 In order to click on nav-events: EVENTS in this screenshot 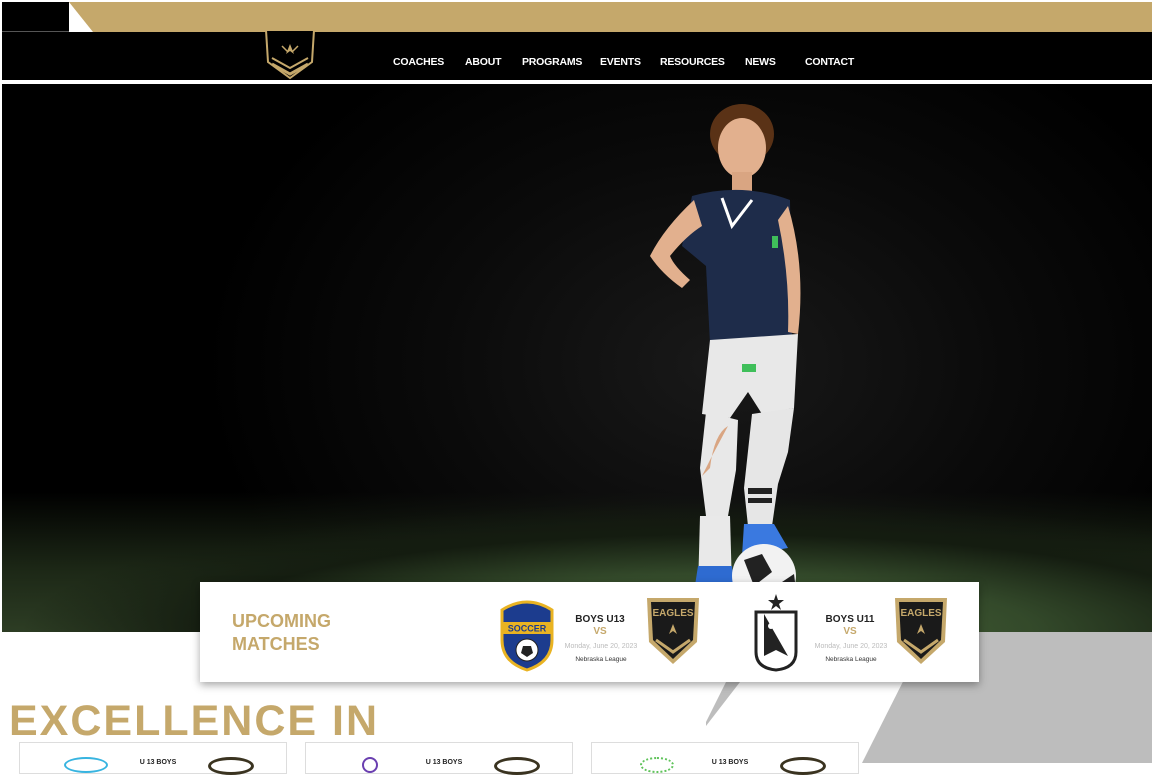, I will do `click(620, 62)`.